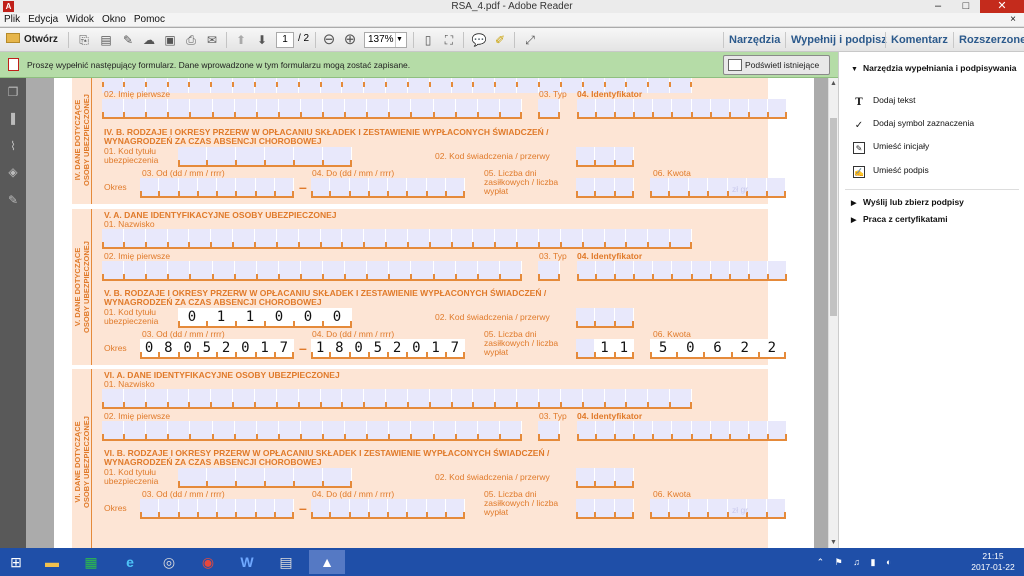 This screenshot has width=1024, height=576. Describe the element at coordinates (327, 562) in the screenshot. I see `adobe-reader-taskbar-icon: ▲` at that location.